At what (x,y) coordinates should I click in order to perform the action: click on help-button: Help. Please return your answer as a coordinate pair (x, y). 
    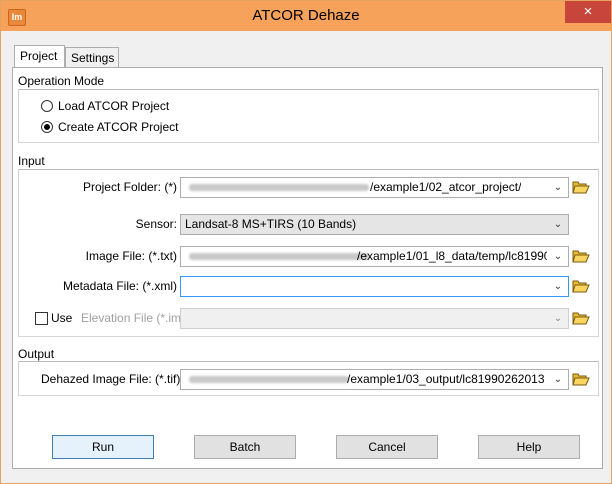
    Looking at the image, I should click on (529, 447).